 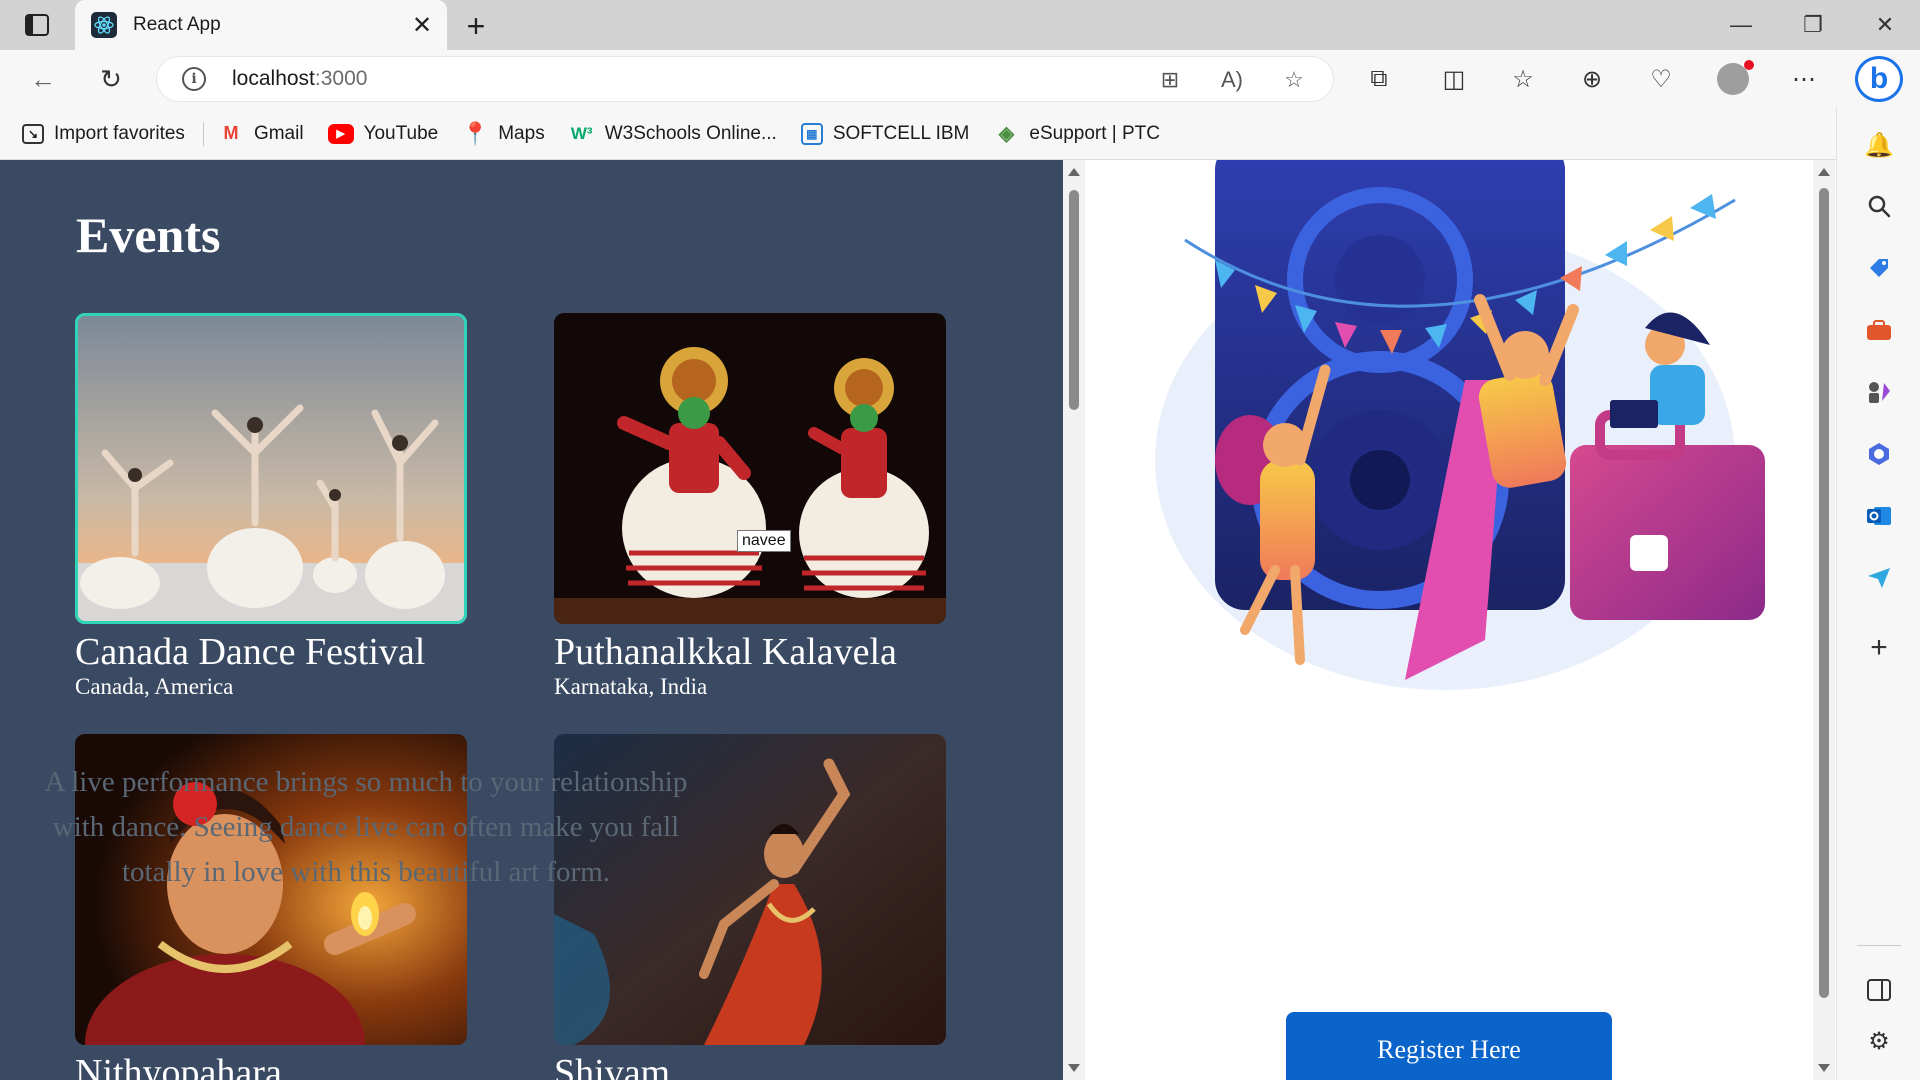 What do you see at coordinates (401, 133) in the screenshot?
I see `bookmark-label: YouTube` at bounding box center [401, 133].